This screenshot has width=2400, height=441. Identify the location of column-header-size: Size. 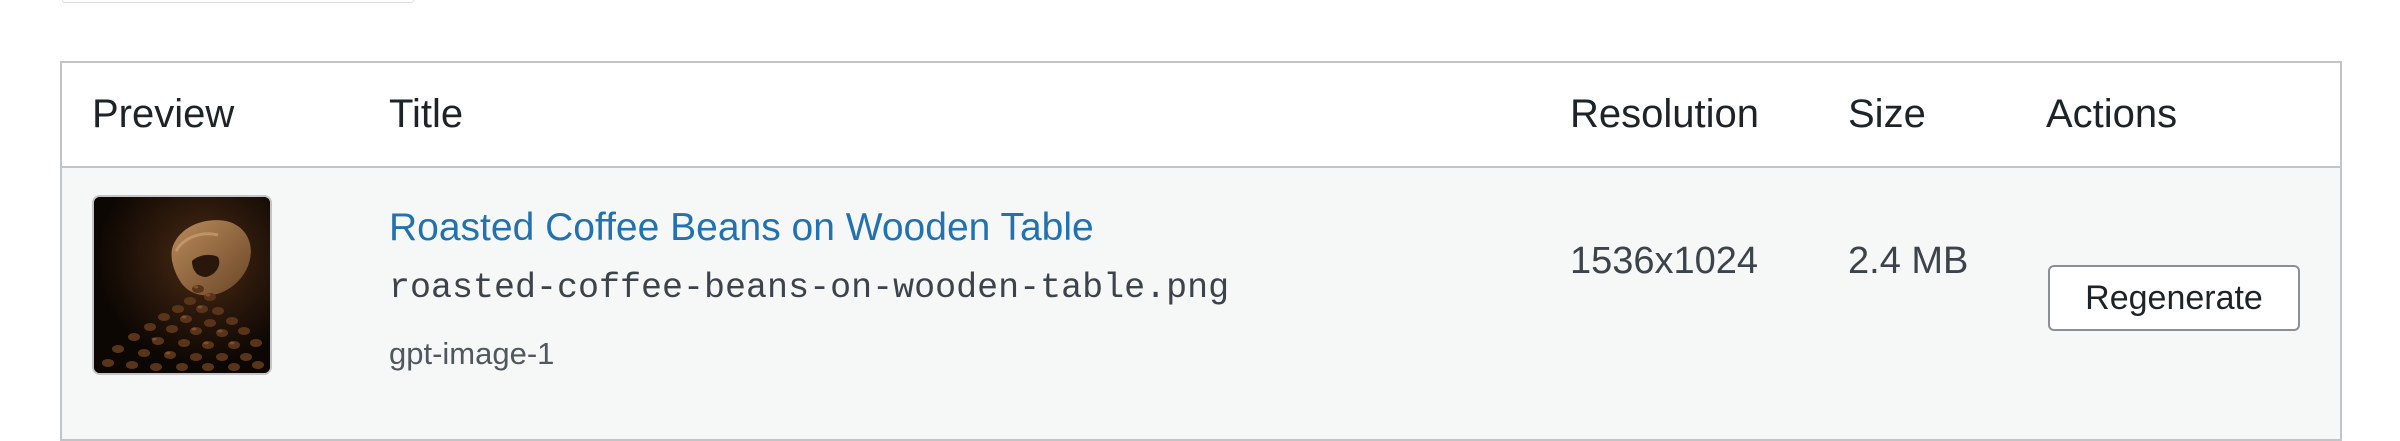
(1887, 114).